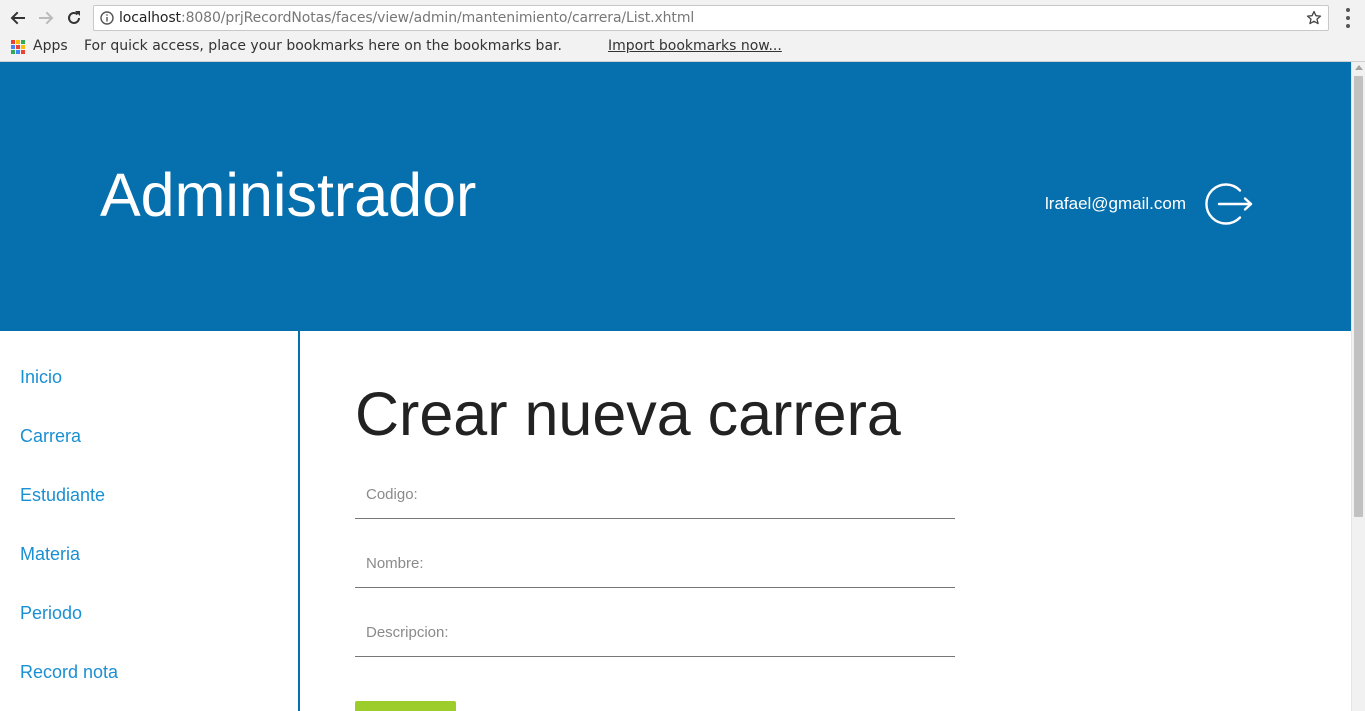  I want to click on url-host: localhost, so click(150, 18).